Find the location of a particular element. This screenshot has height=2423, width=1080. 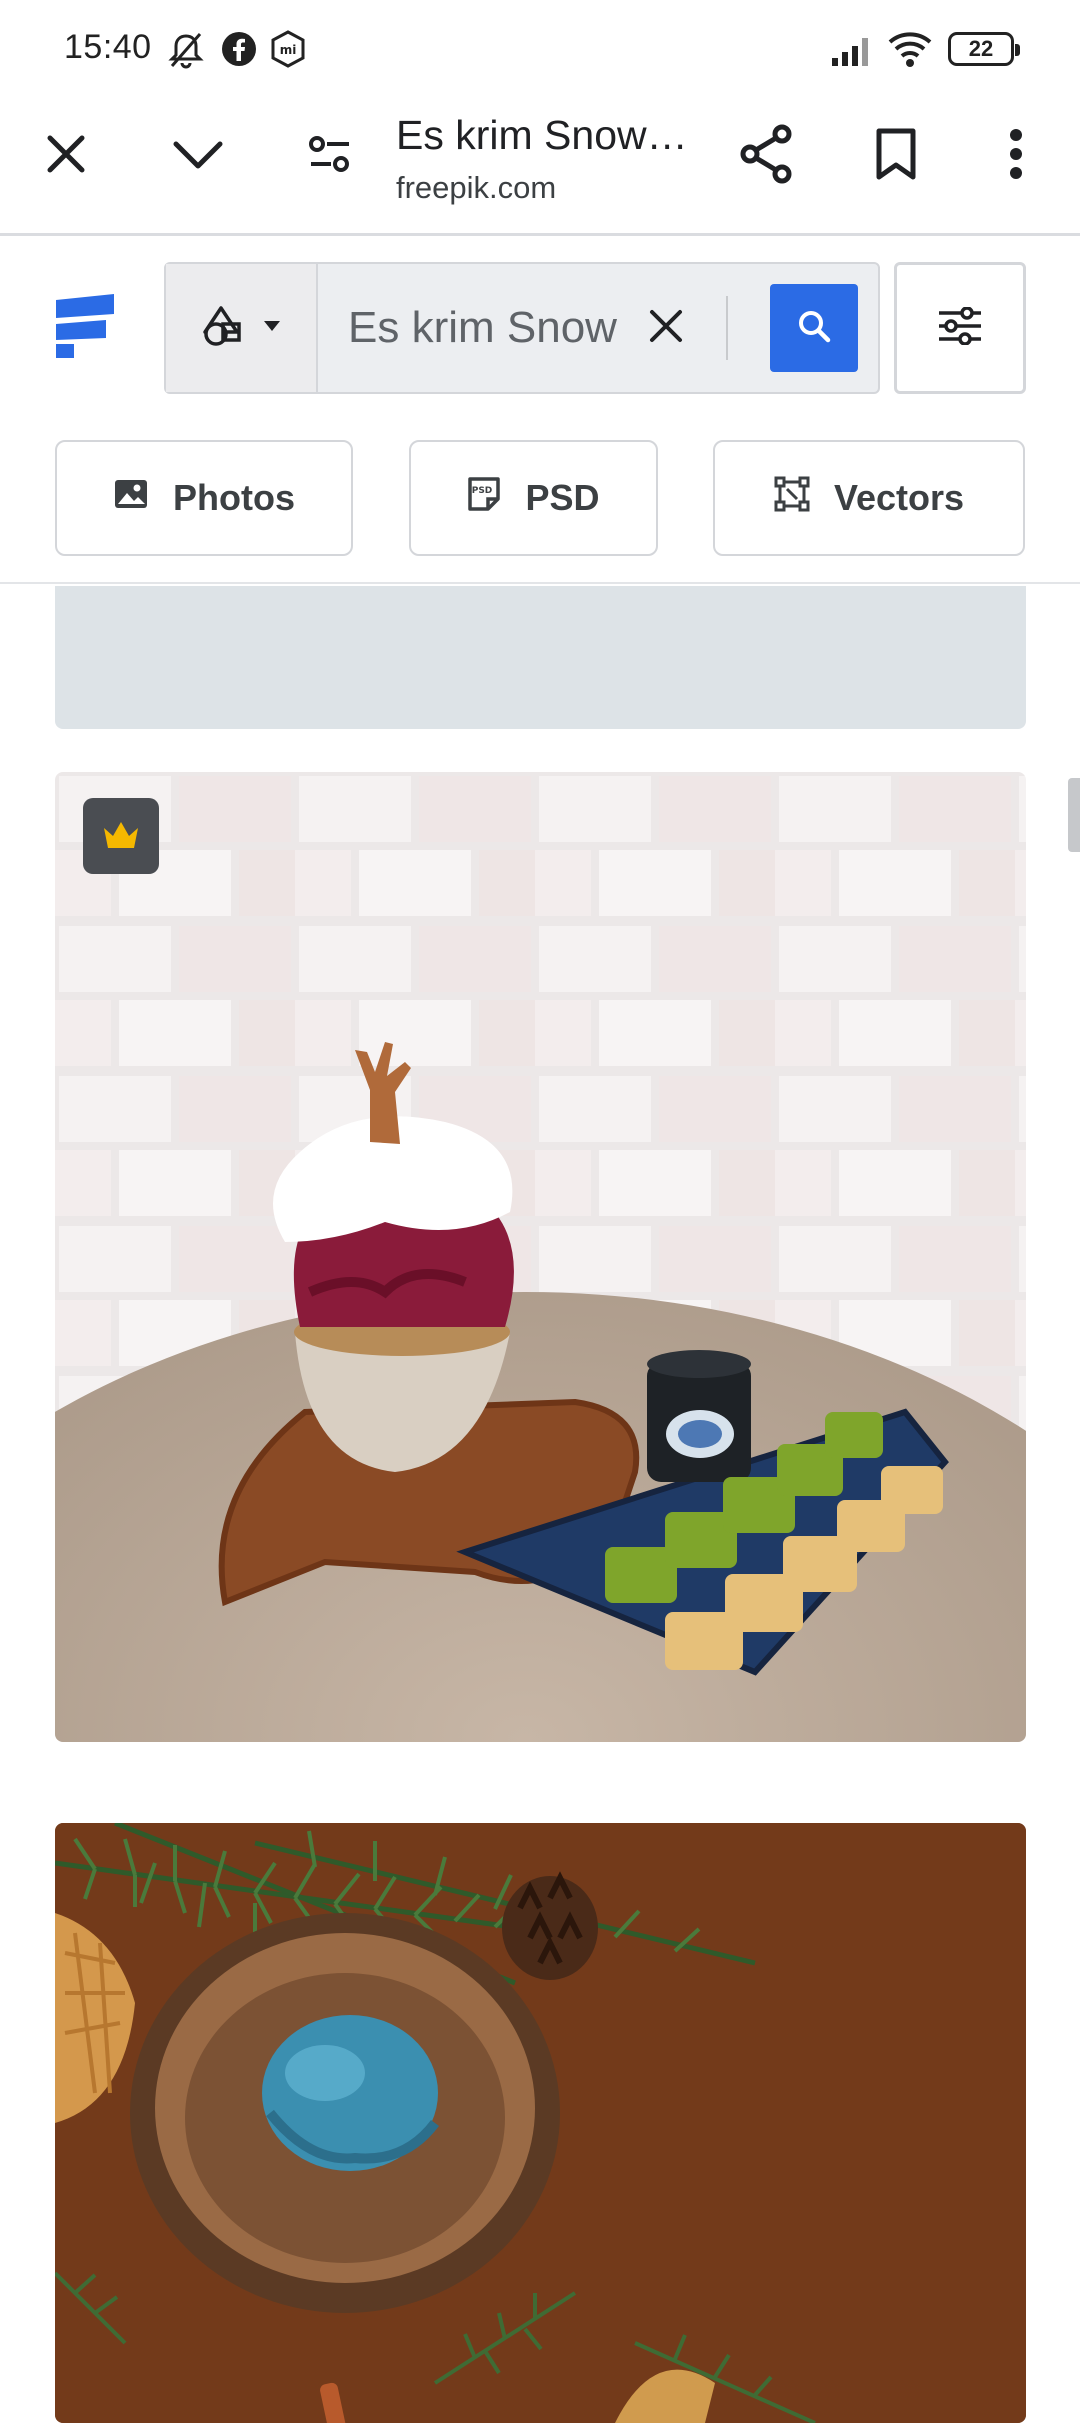

facebook-icon is located at coordinates (239, 51).